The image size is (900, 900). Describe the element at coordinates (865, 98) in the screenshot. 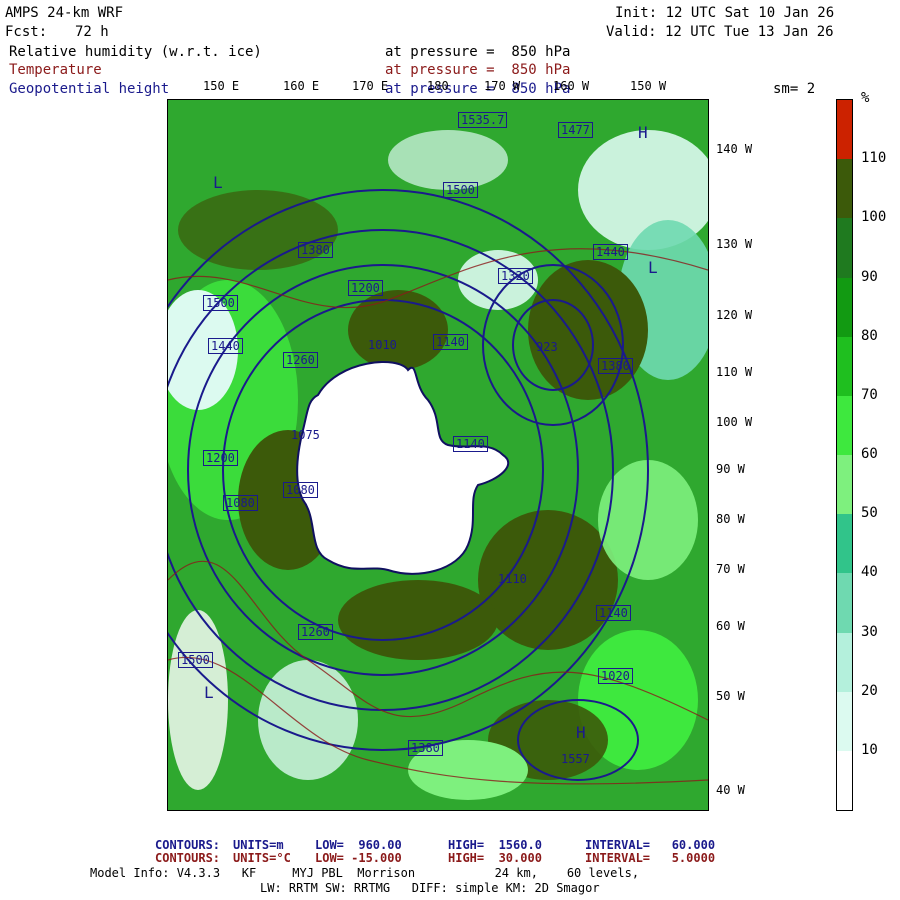

I see `colorbar-unit: %` at that location.